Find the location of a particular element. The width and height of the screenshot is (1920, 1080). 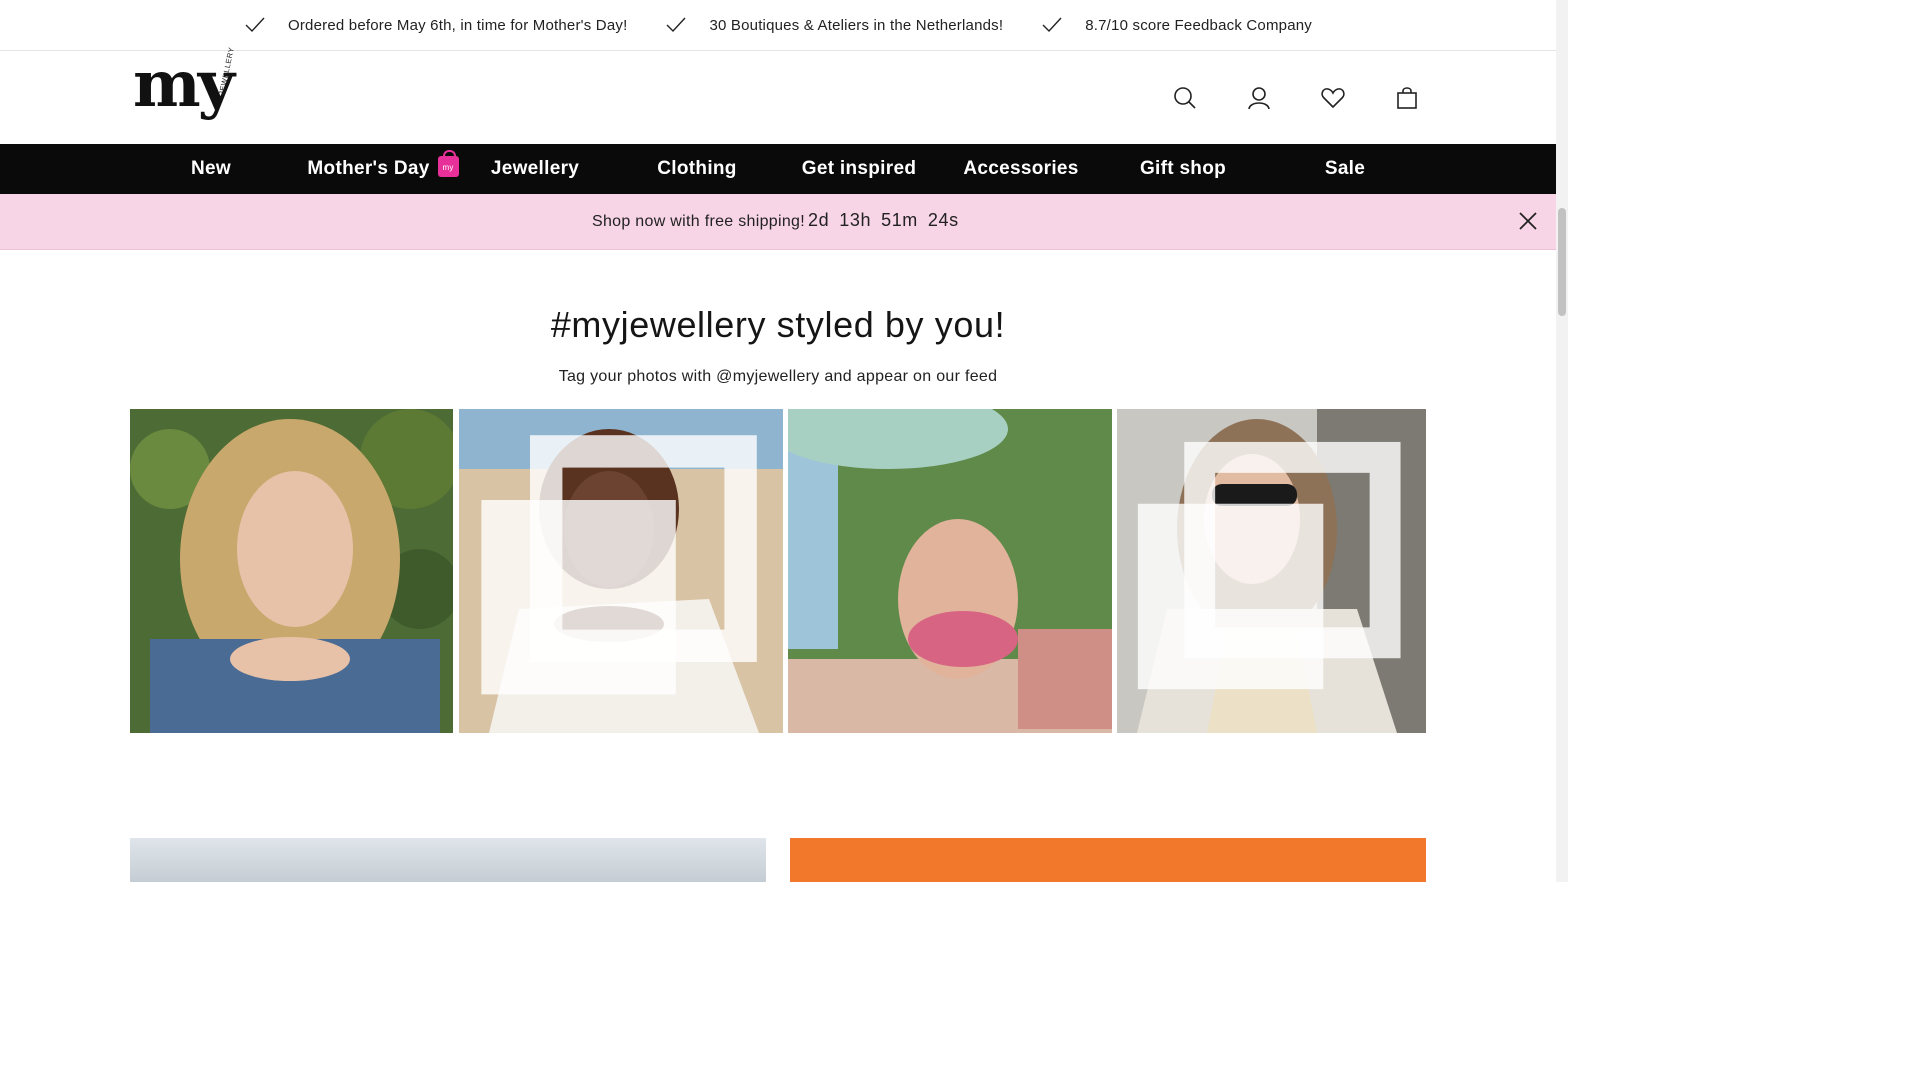

site-header: my JEWELLERY is located at coordinates (778, 95).